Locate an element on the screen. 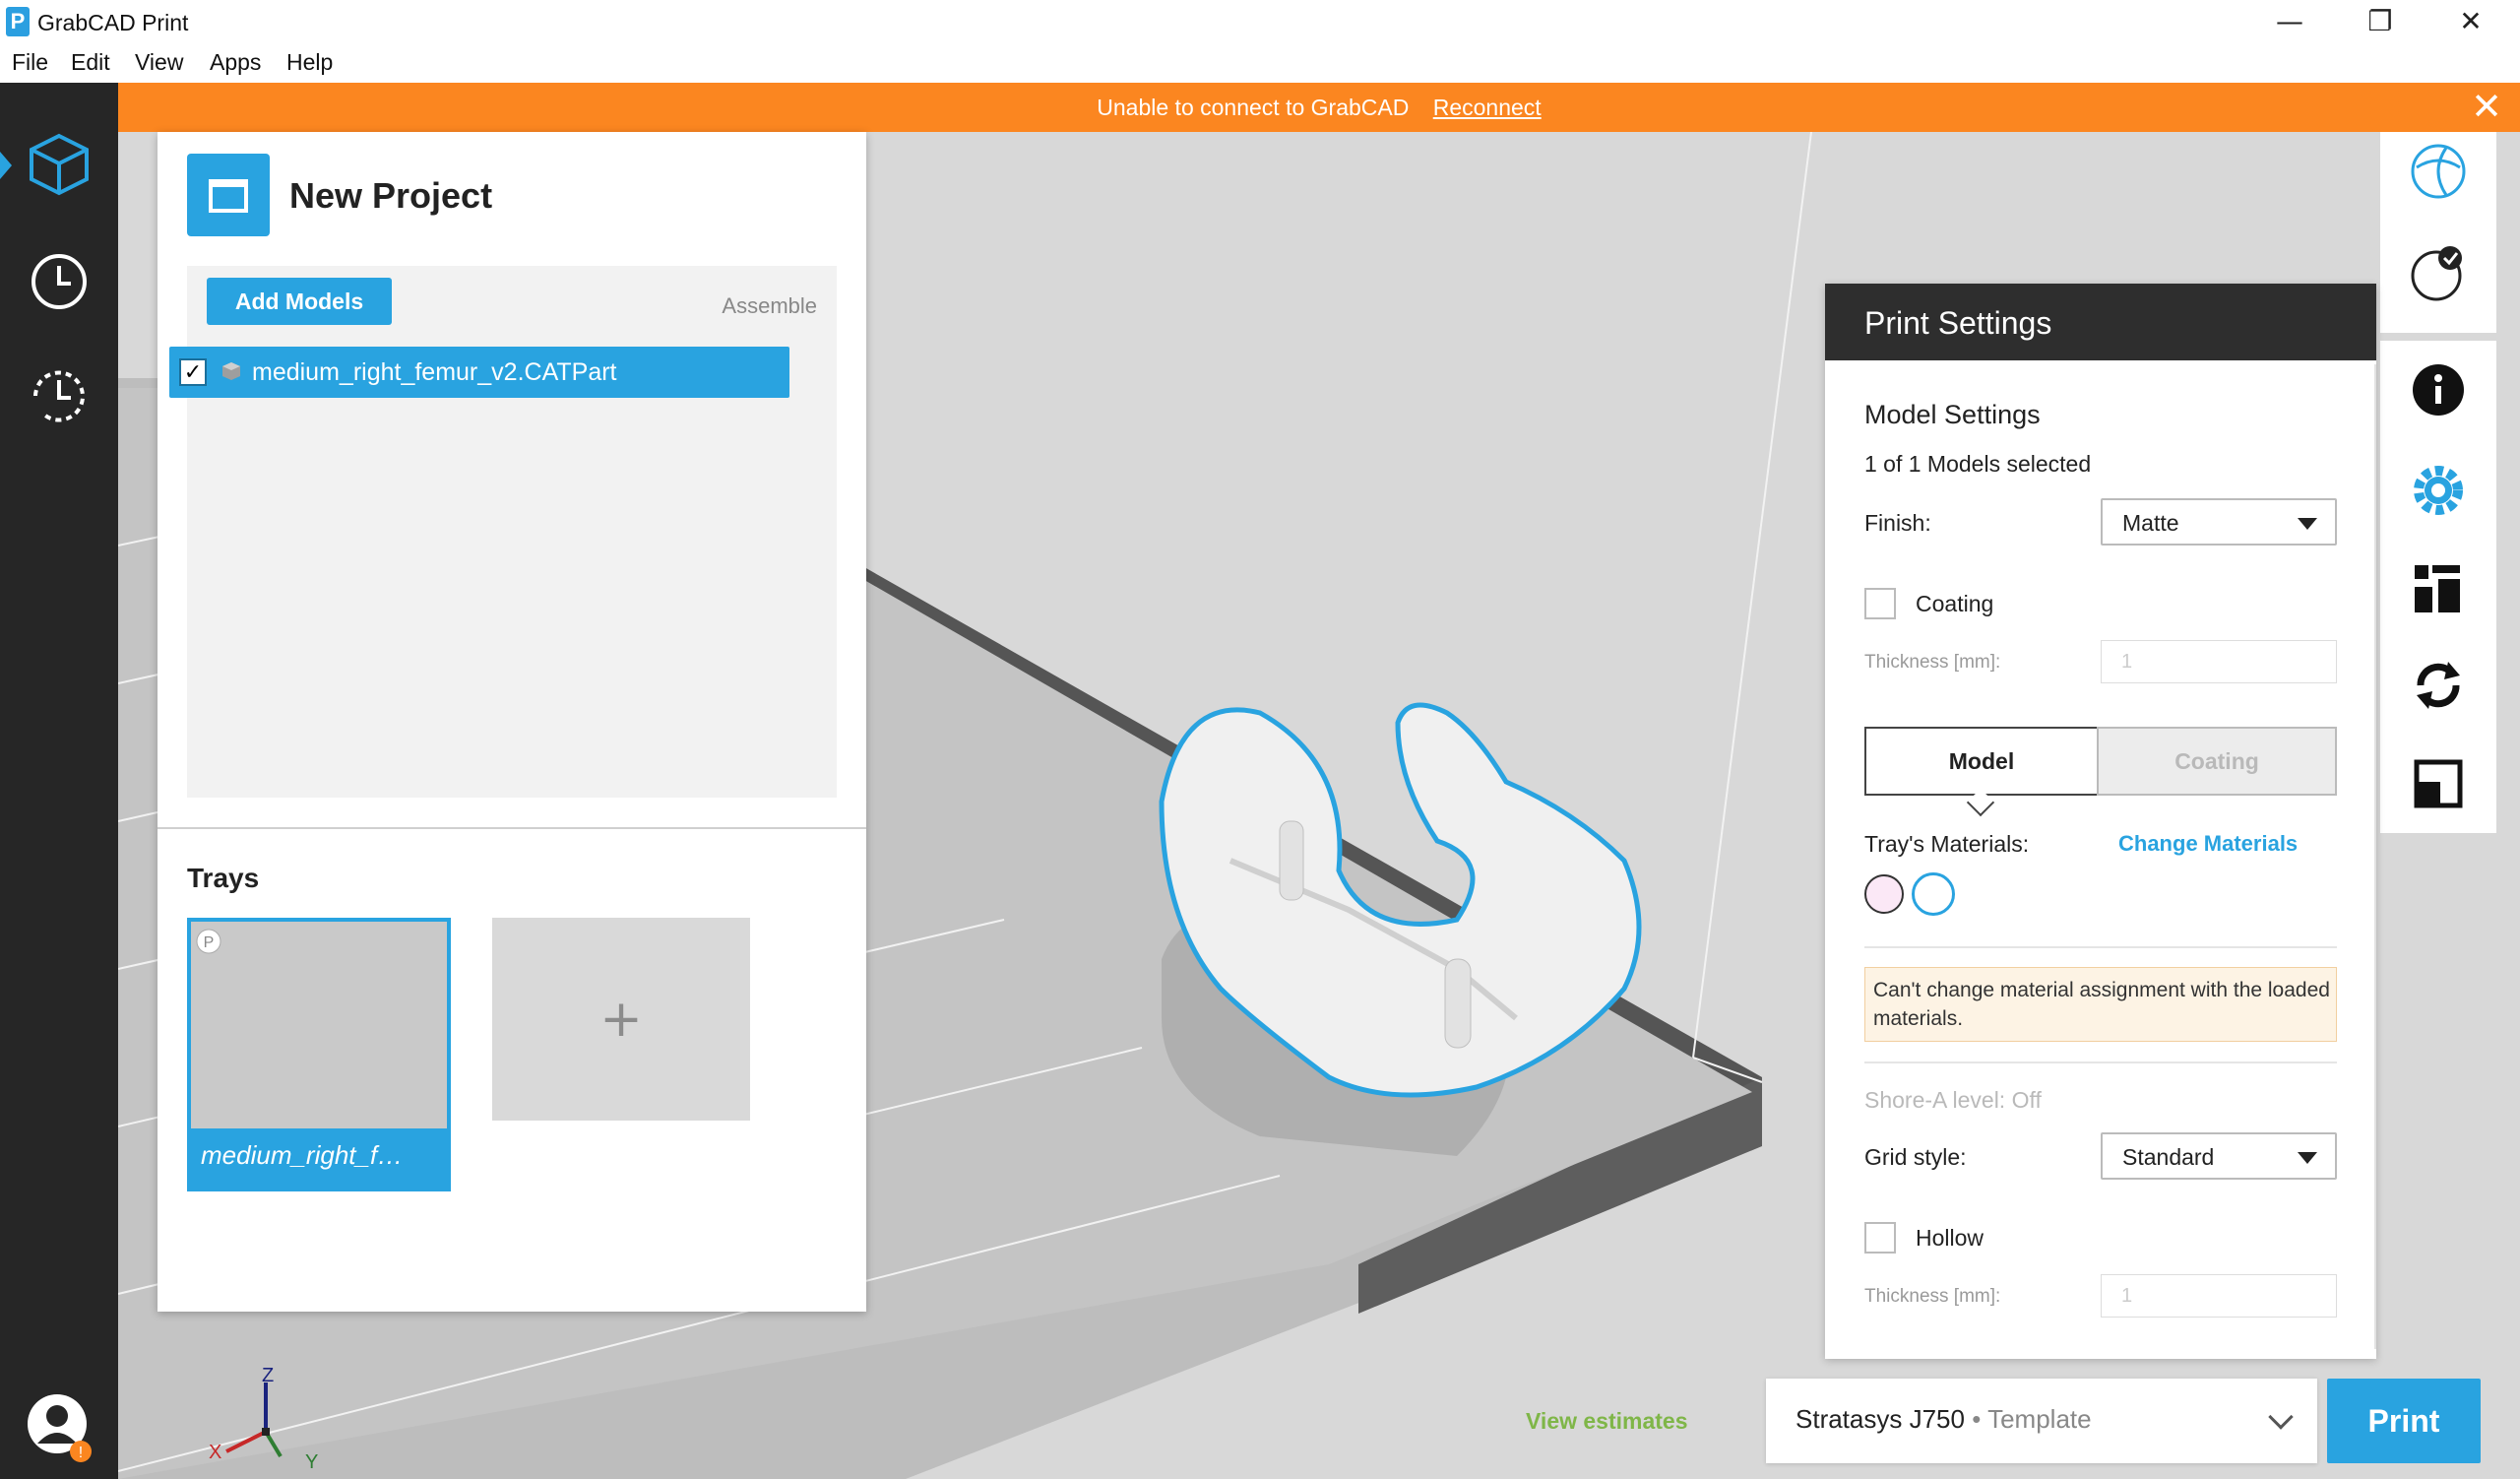  rotate-icon is located at coordinates (2438, 685).